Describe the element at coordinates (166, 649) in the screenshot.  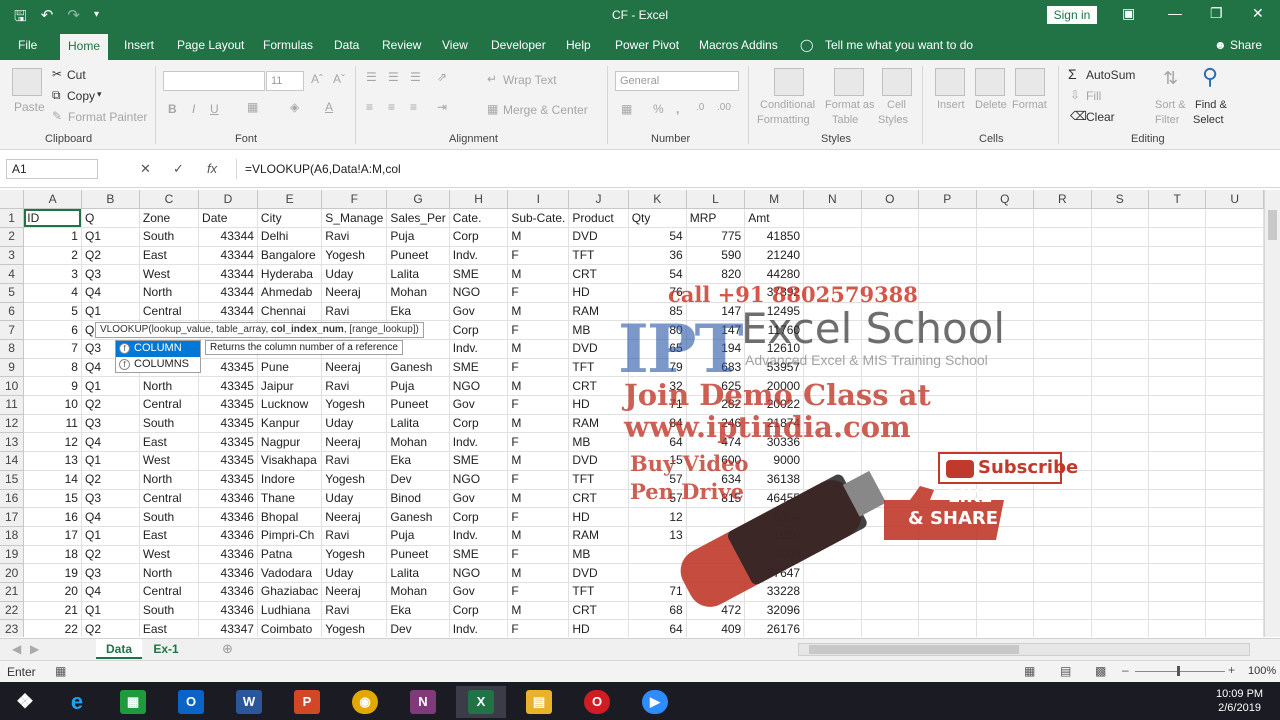
I see `sheet-tab-ex-1: Ex-1` at that location.